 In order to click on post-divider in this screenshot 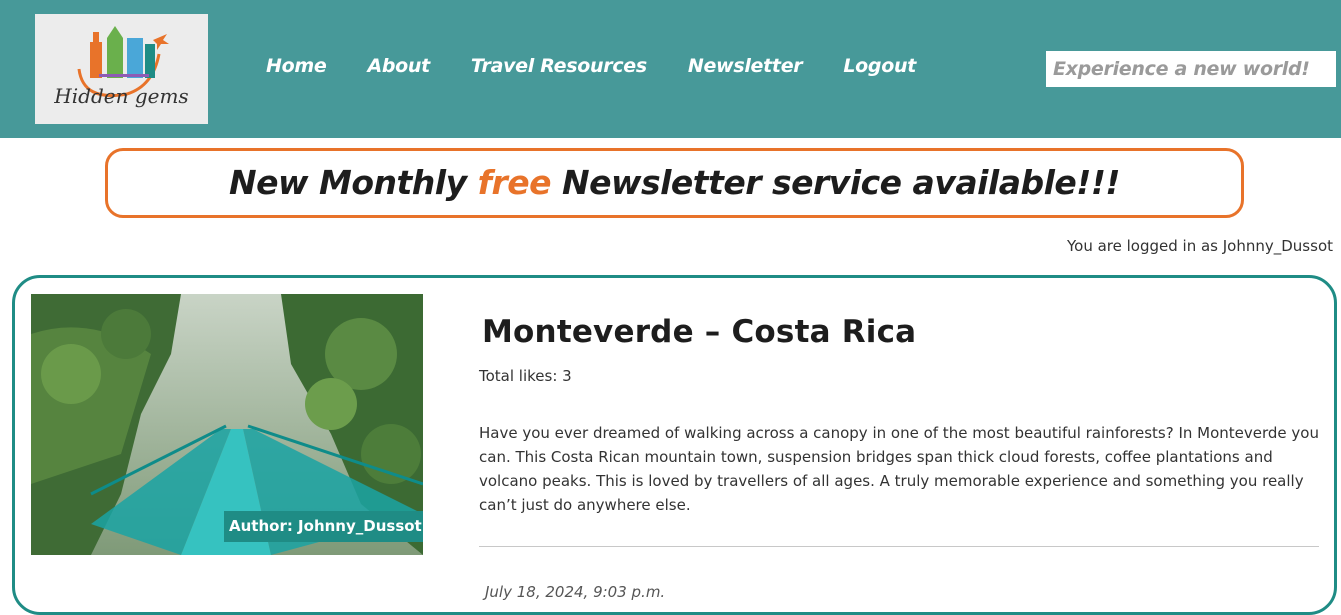, I will do `click(899, 546)`.